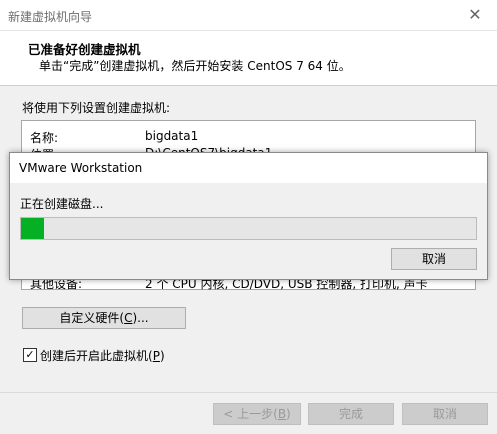 The width and height of the screenshot is (497, 434). I want to click on dialog-title: VMware Workstation, so click(81, 168).